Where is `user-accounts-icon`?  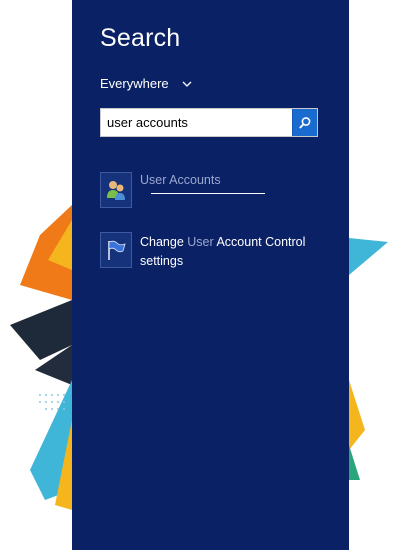
user-accounts-icon is located at coordinates (116, 190).